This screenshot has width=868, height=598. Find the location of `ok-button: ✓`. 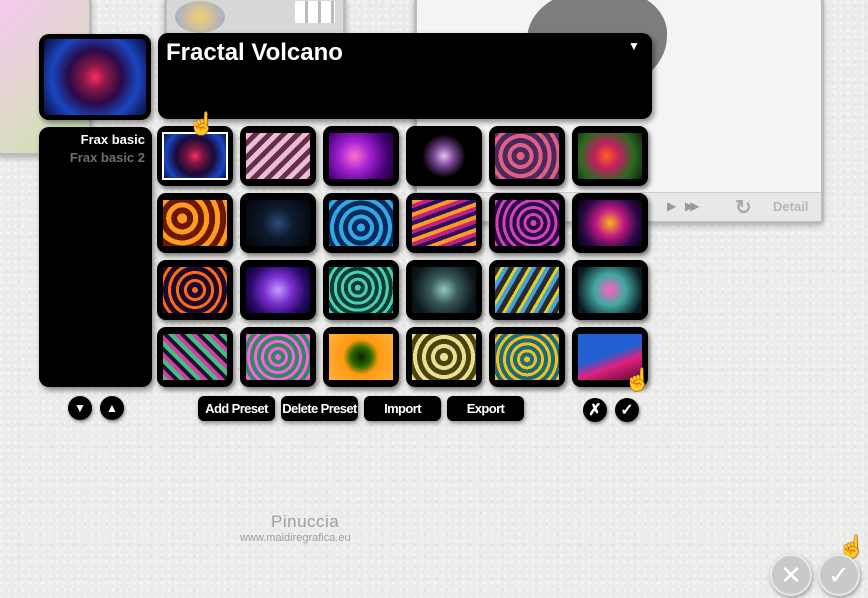

ok-button: ✓ is located at coordinates (627, 410).